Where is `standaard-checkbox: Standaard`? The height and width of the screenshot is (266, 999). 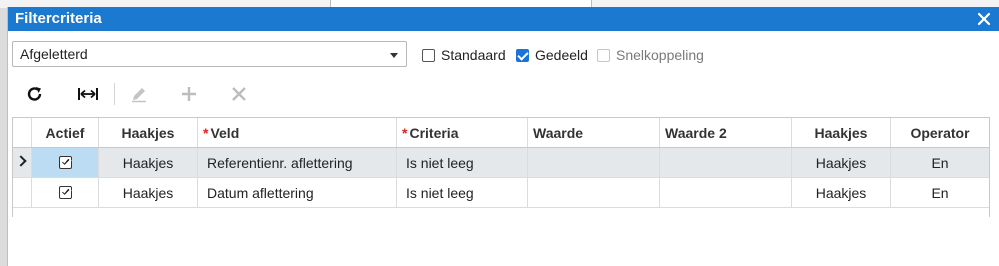
standaard-checkbox: Standaard is located at coordinates (464, 55).